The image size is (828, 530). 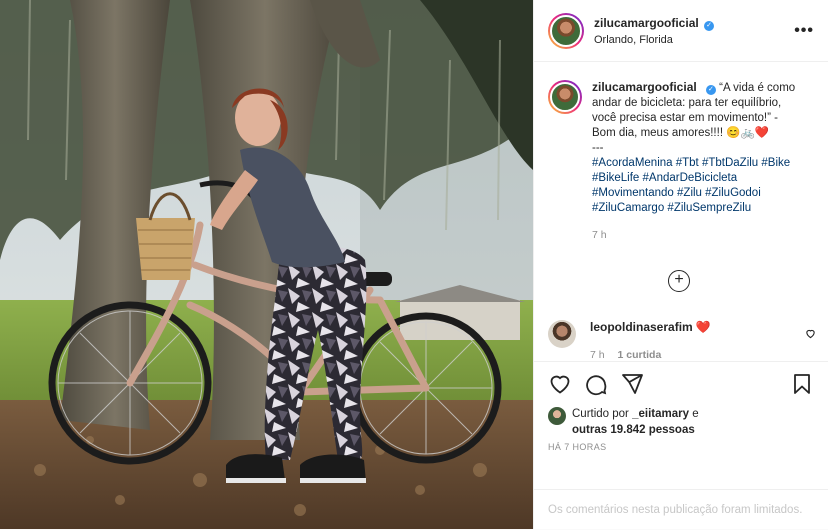 I want to click on commenter-avatar, so click(x=562, y=334).